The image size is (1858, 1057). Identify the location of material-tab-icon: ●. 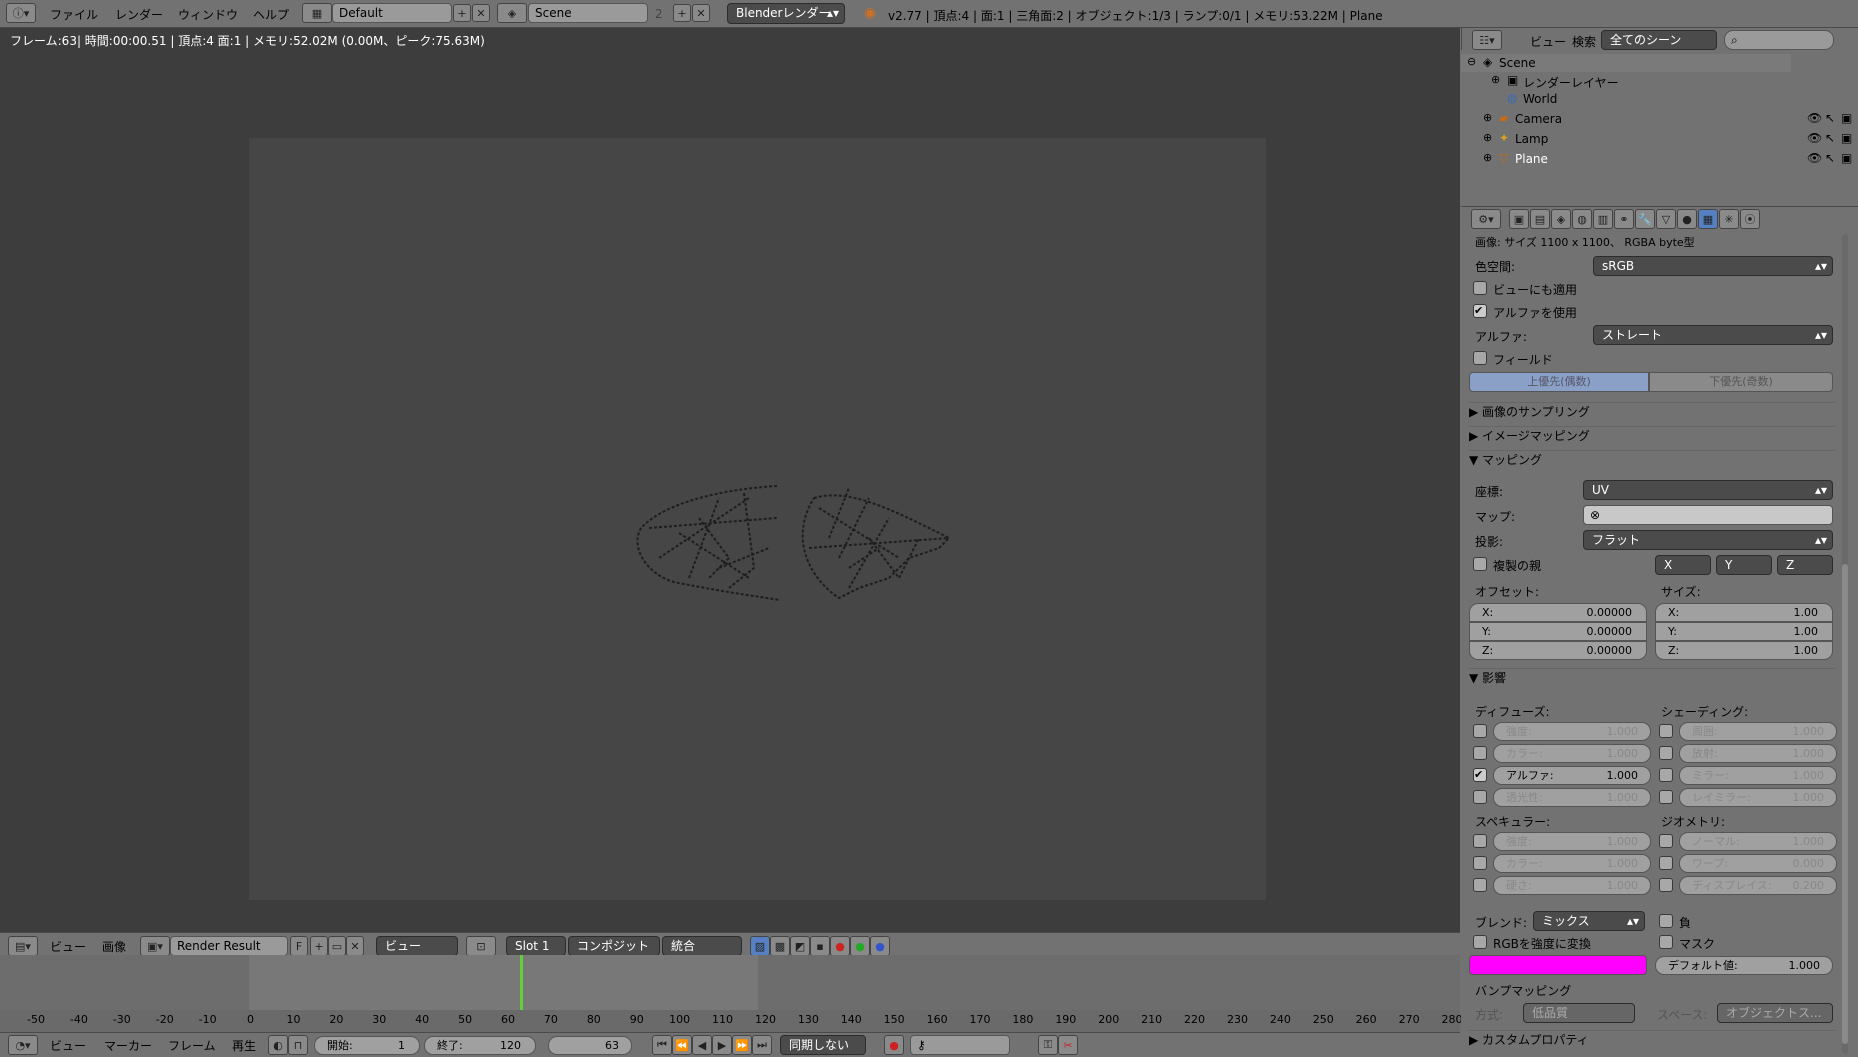
(1687, 219).